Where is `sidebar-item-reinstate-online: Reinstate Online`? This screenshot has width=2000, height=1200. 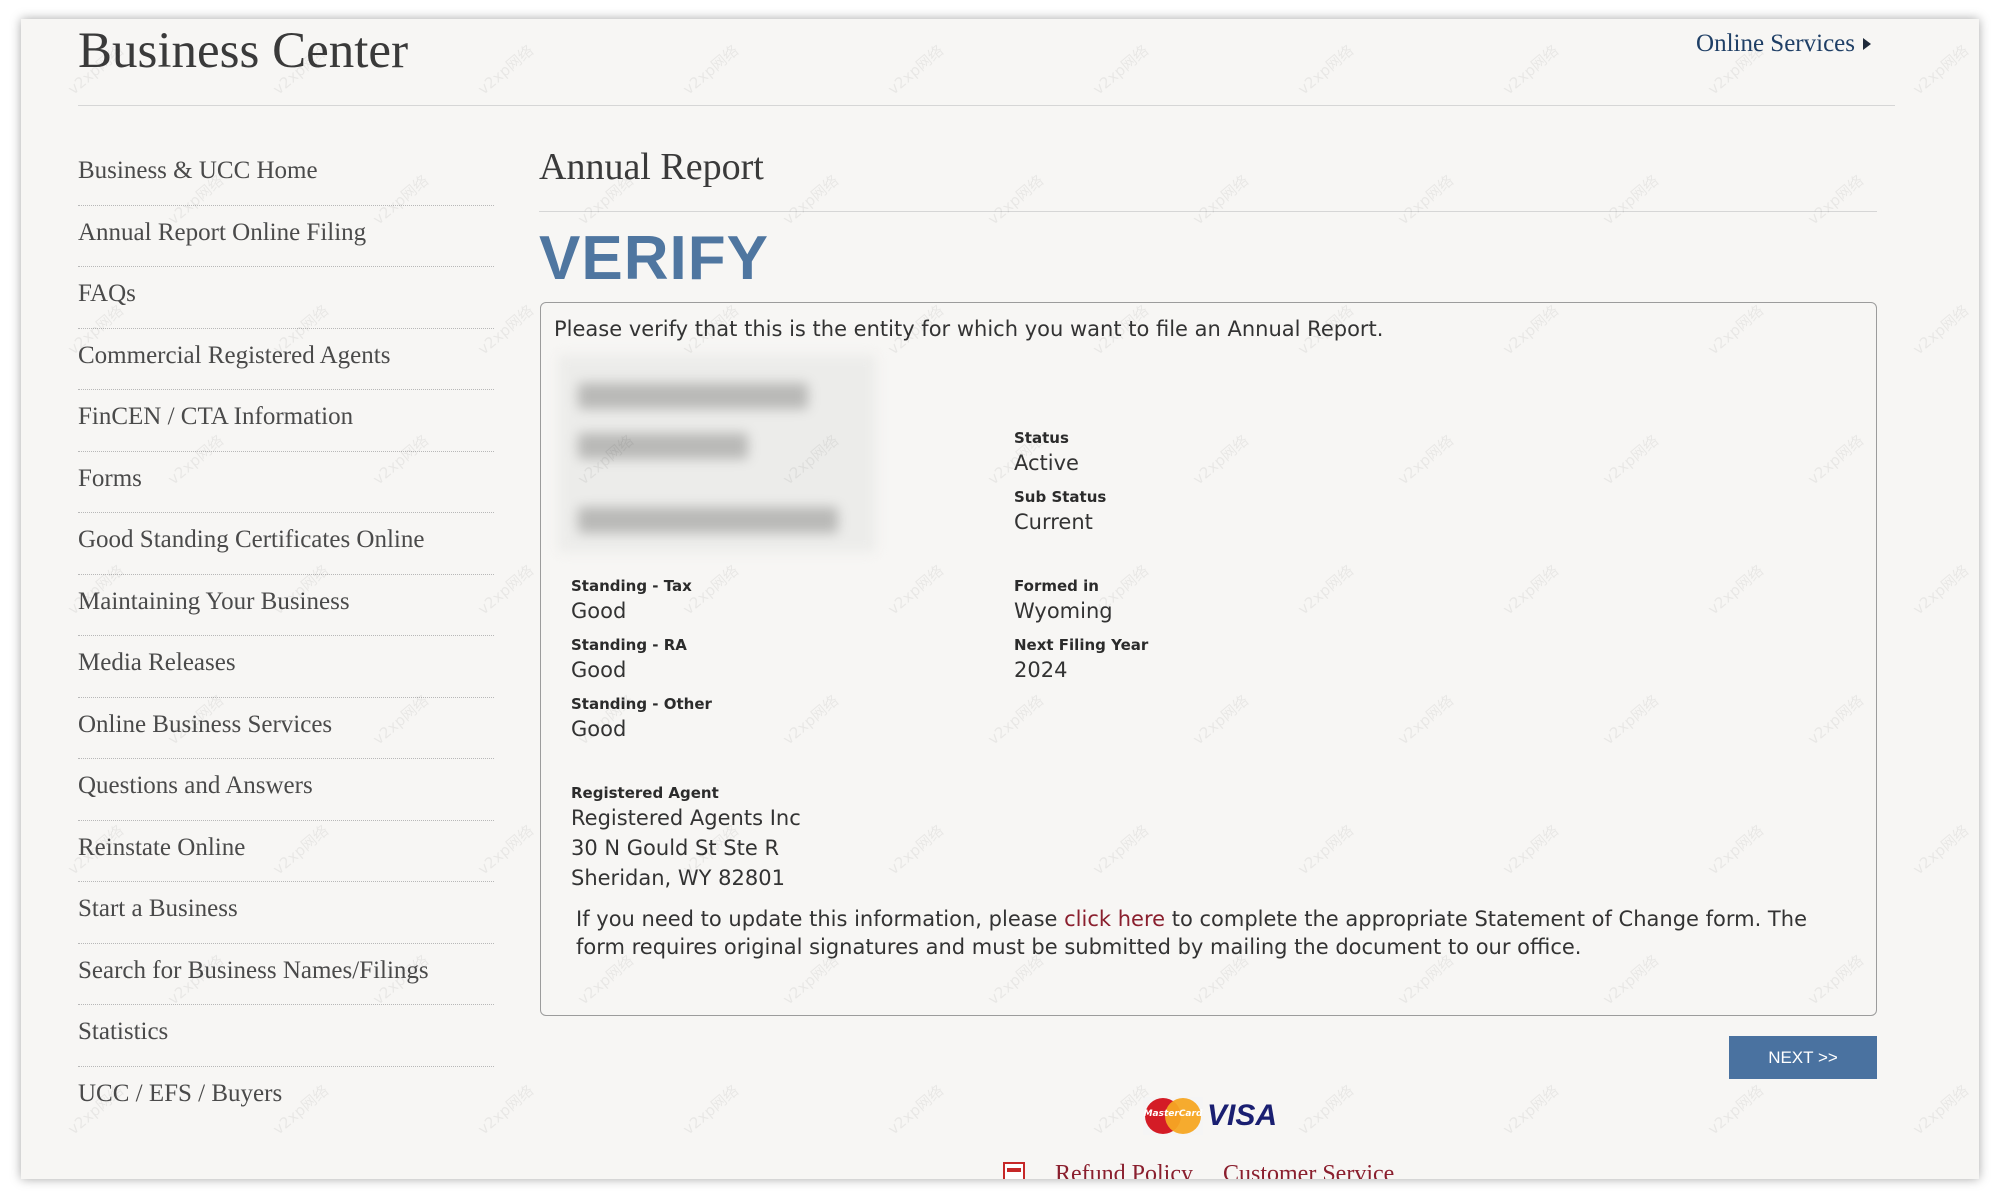
sidebar-item-reinstate-online: Reinstate Online is located at coordinates (286, 851).